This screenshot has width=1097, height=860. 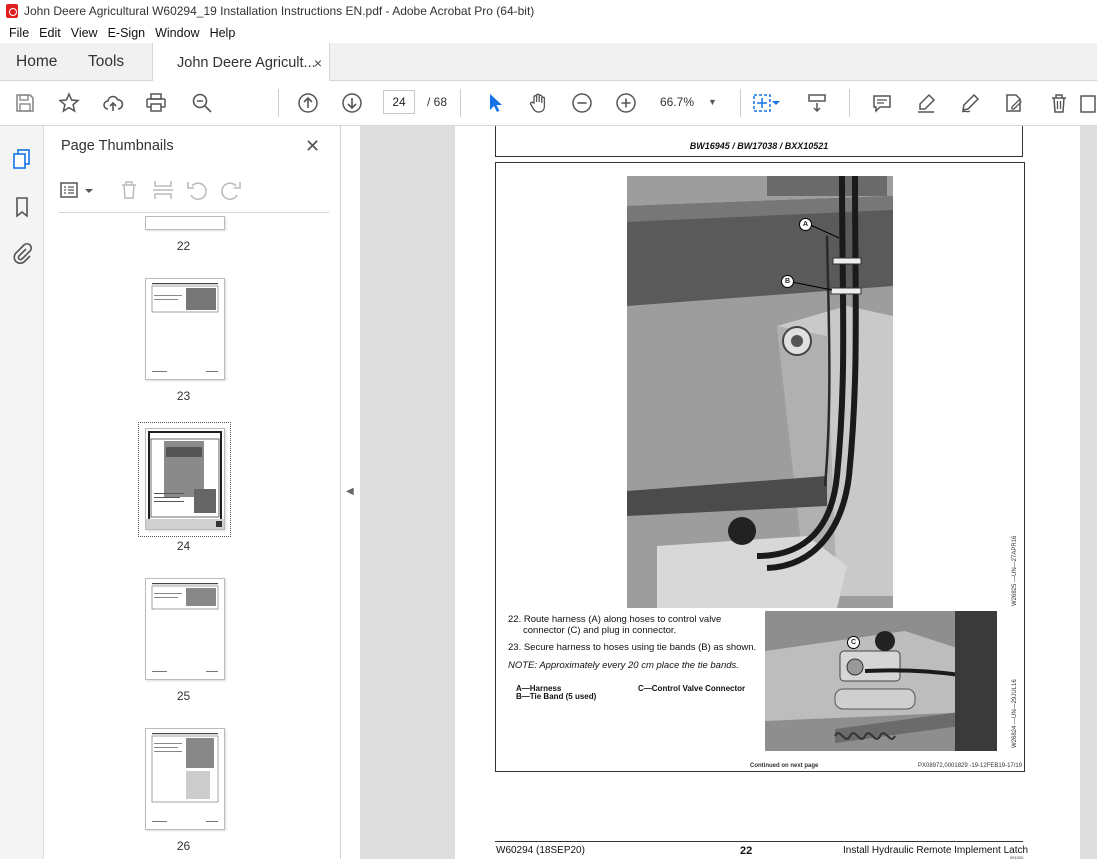 I want to click on callout-c: C, so click(x=853, y=642).